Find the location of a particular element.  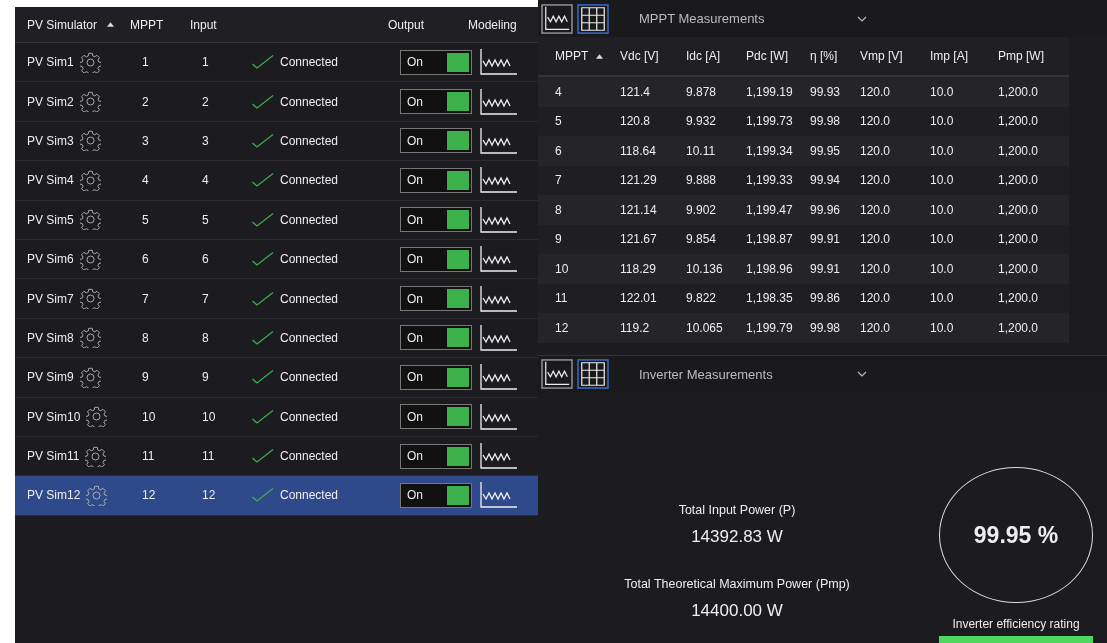

simulator-row: PV Sim5 5 5 Connected On is located at coordinates (276, 220).